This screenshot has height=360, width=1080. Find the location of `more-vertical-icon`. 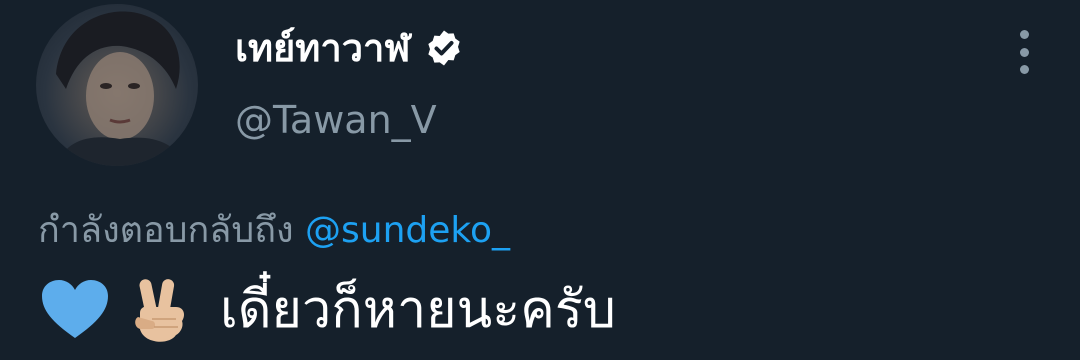

more-vertical-icon is located at coordinates (1024, 52).